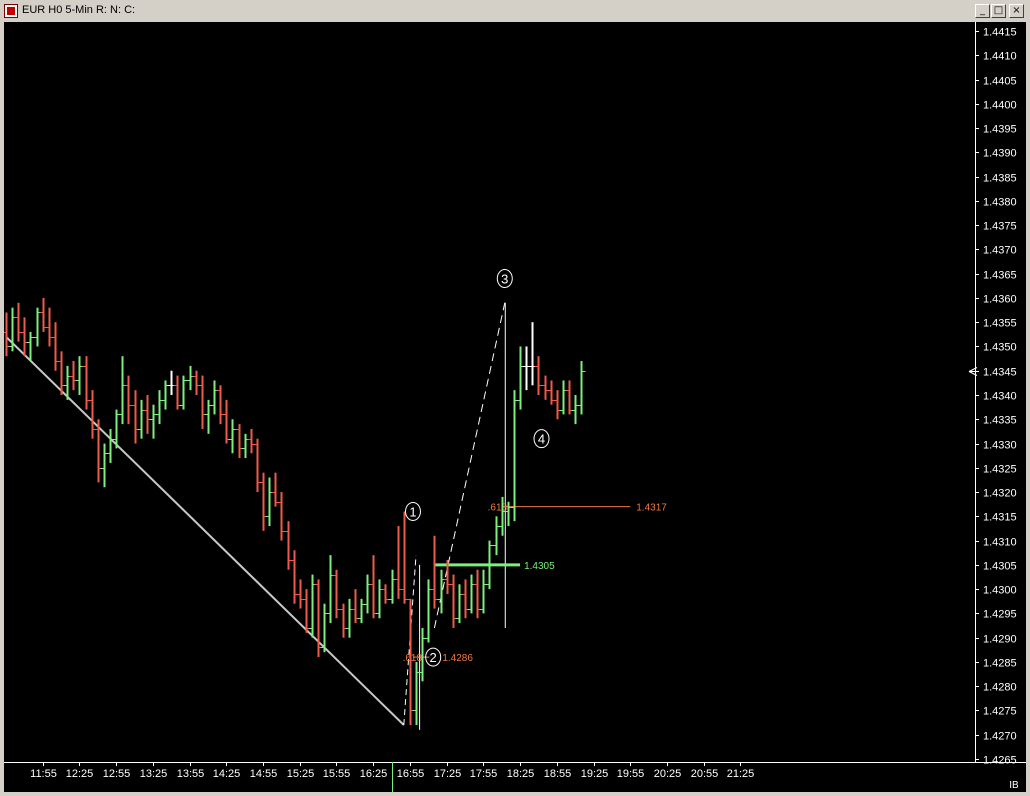 Image resolution: width=1030 pixels, height=796 pixels. Describe the element at coordinates (154, 774) in the screenshot. I see `time-tick-label: 13:25` at that location.